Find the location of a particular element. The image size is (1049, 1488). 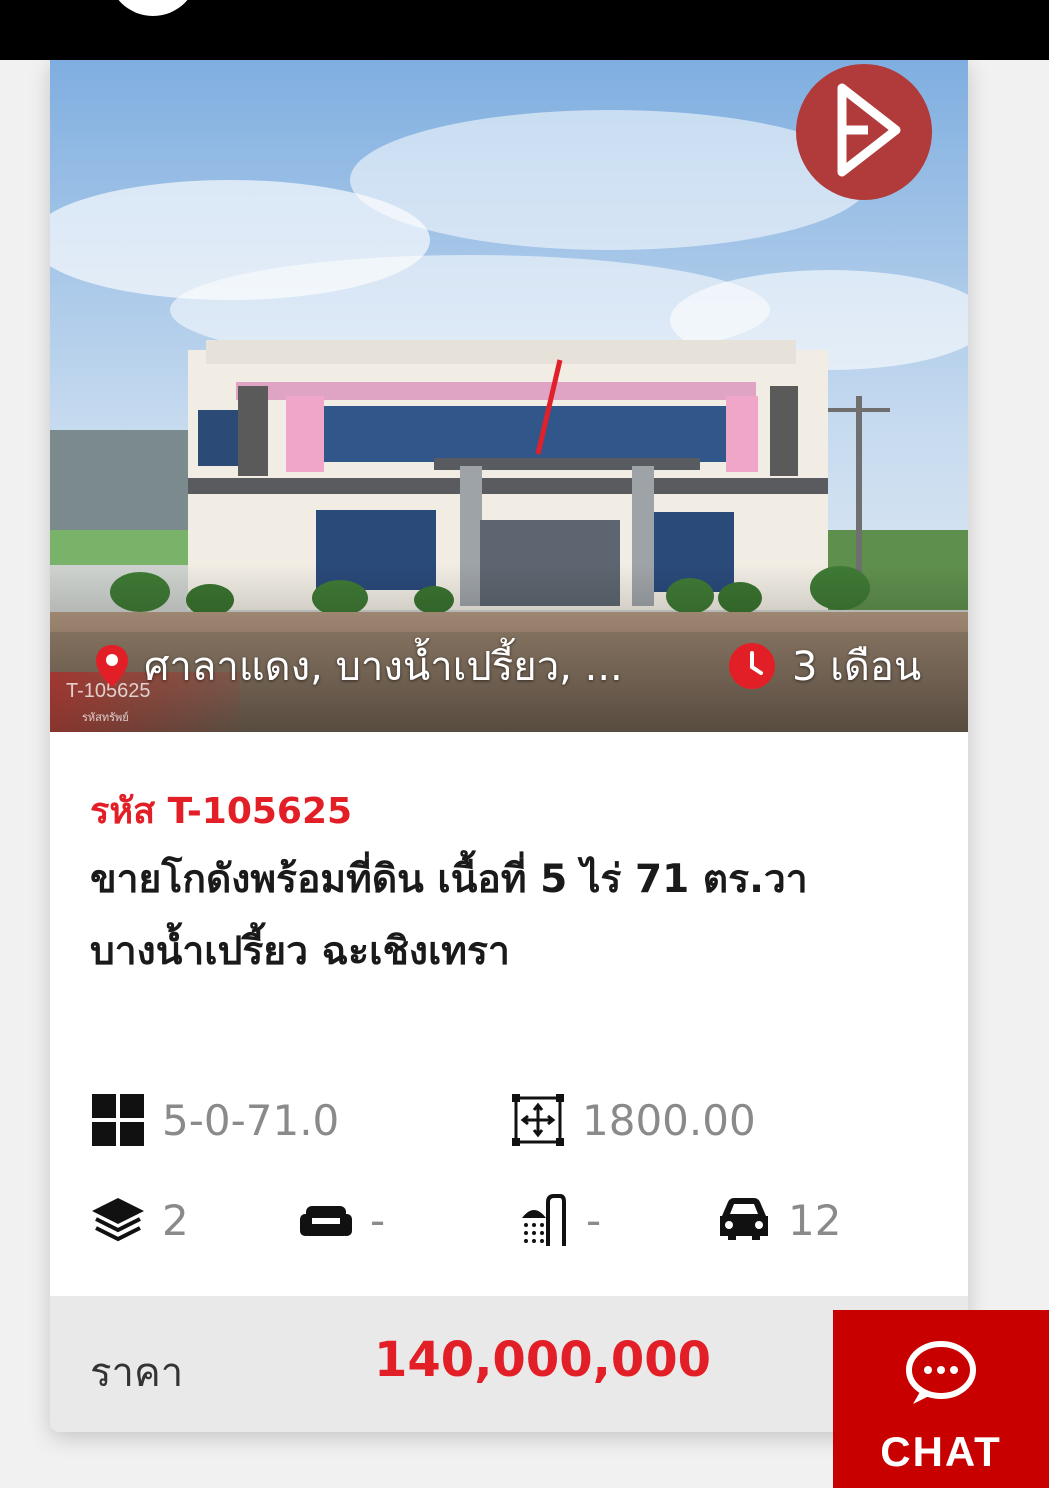

layers-icon is located at coordinates (118, 1220).